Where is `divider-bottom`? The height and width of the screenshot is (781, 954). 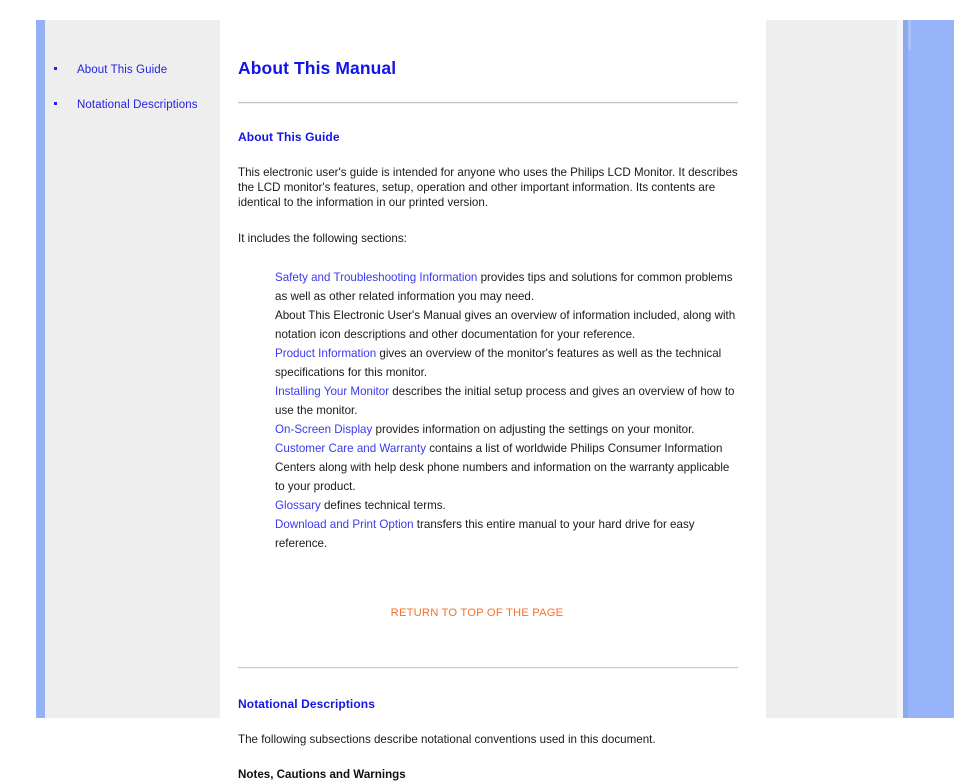
divider-bottom is located at coordinates (488, 668).